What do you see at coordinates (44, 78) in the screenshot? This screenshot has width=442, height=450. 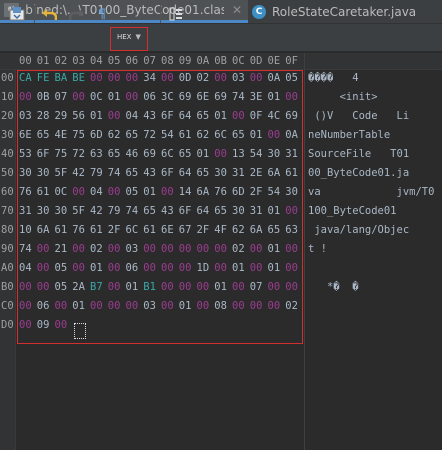 I see `hex-byte: FE` at bounding box center [44, 78].